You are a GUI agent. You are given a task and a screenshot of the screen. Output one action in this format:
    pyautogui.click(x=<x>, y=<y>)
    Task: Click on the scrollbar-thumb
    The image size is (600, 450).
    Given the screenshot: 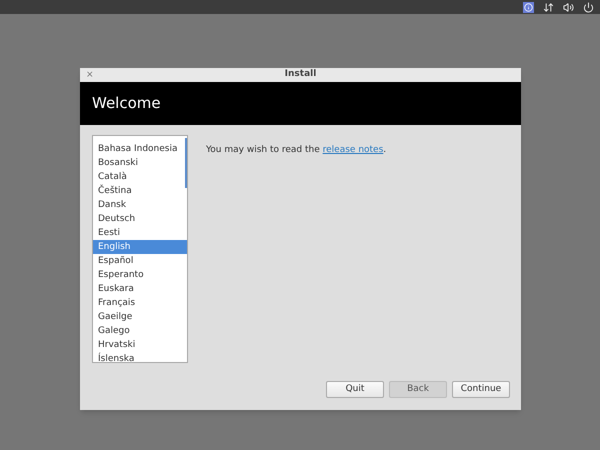 What is the action you would take?
    pyautogui.click(x=186, y=163)
    